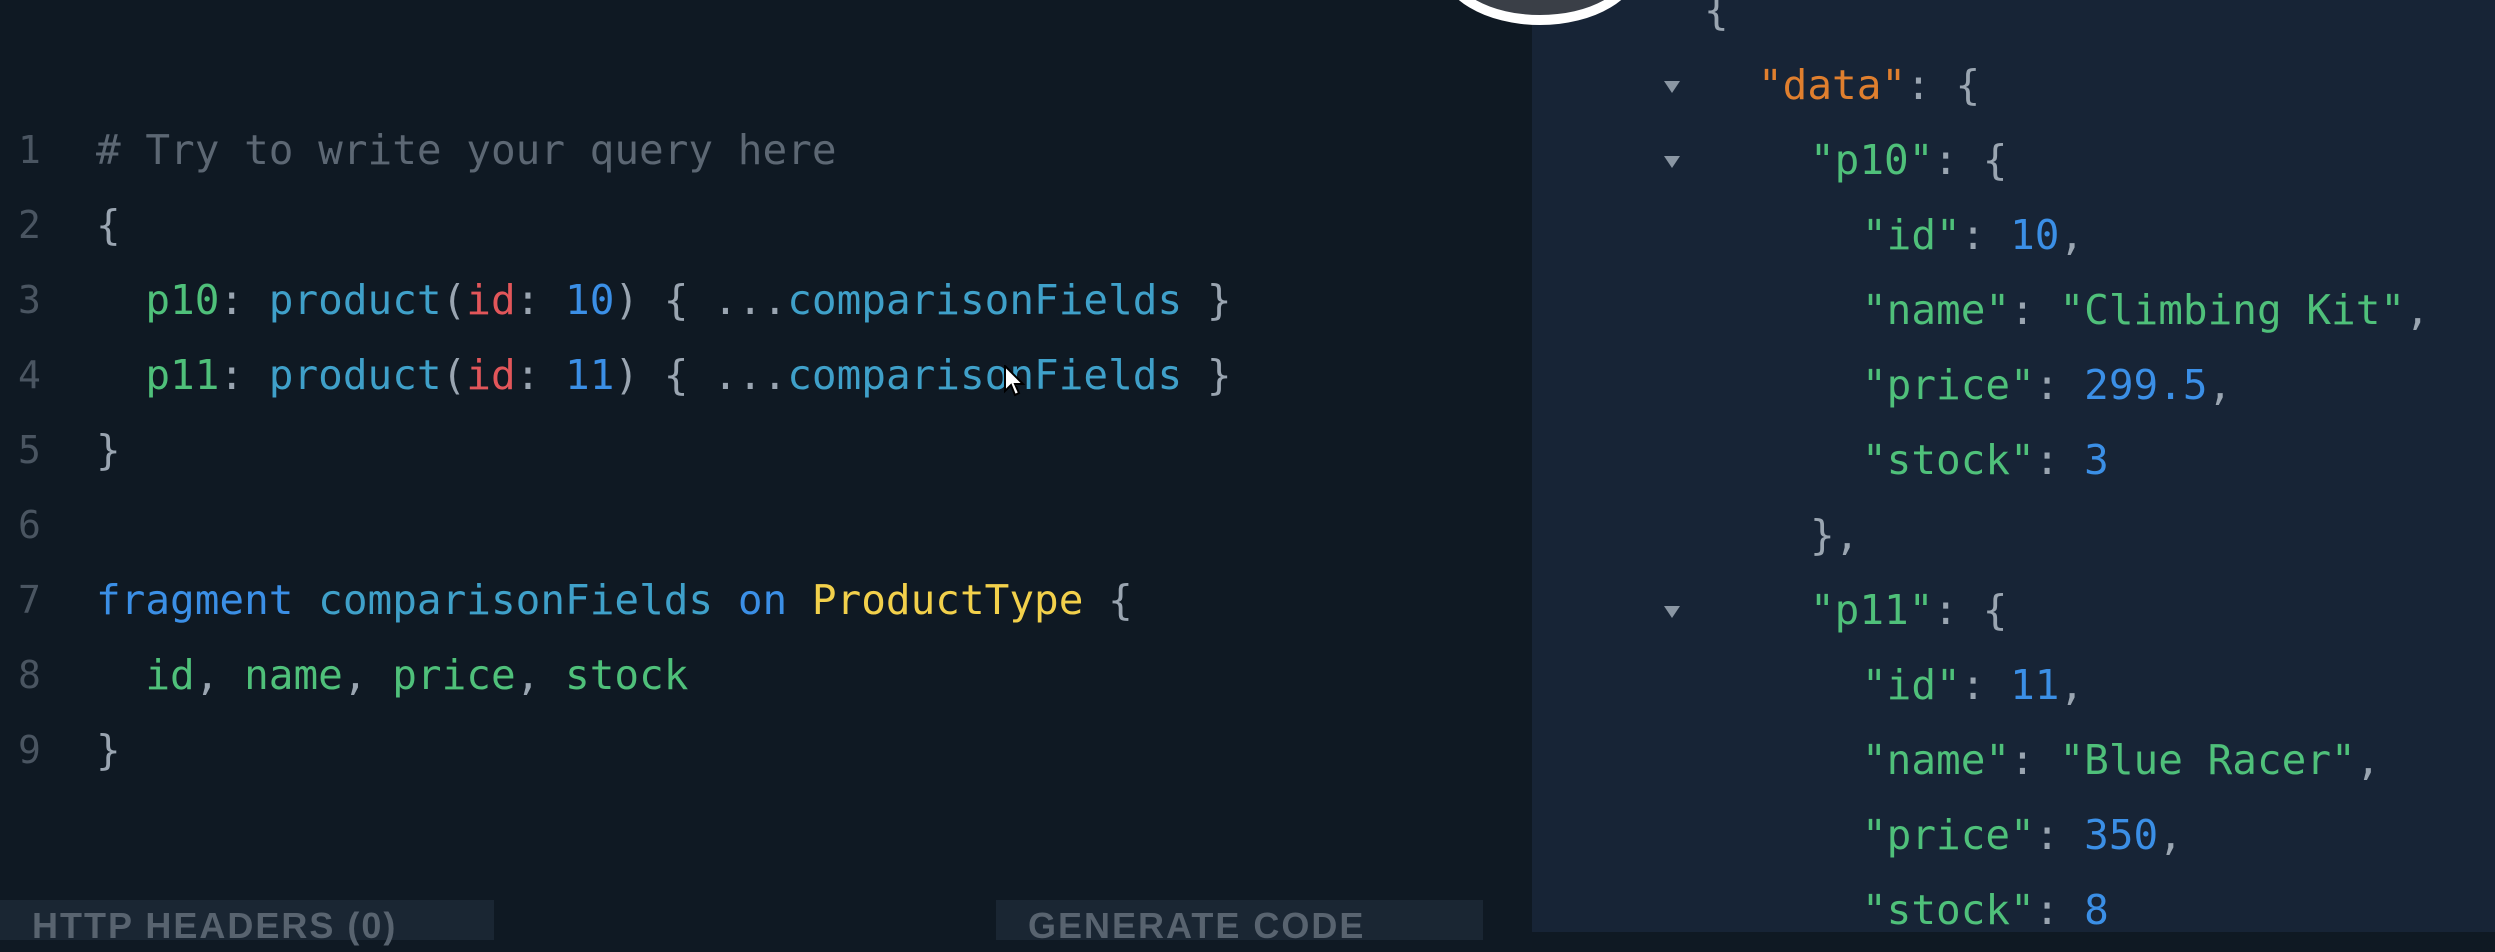 The height and width of the screenshot is (952, 2495). I want to click on result-line: "p10": {, so click(1908, 160).